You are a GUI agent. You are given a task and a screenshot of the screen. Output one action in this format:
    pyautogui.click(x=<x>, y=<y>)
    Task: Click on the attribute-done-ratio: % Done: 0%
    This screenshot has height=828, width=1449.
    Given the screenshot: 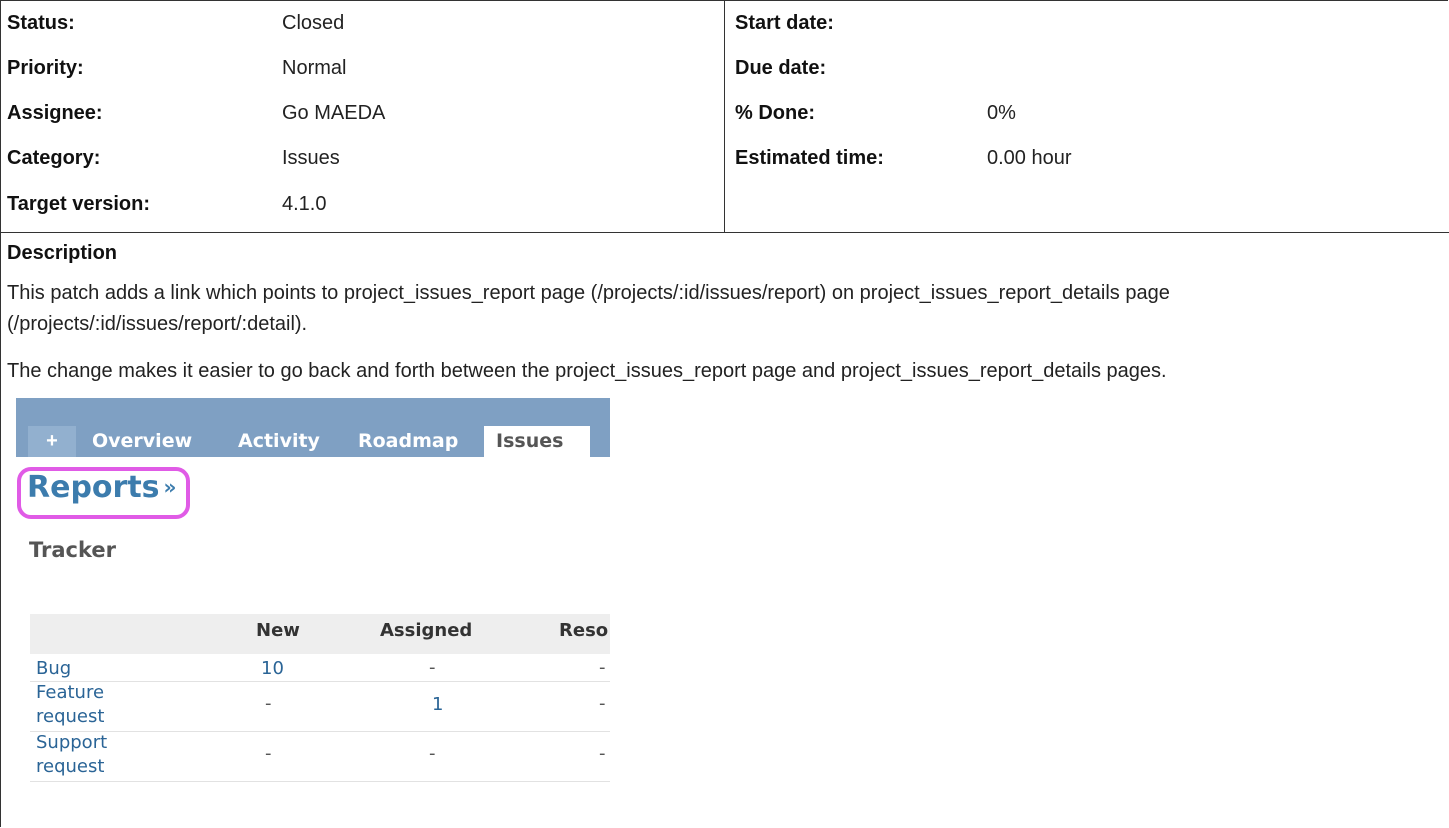 What is the action you would take?
    pyautogui.click(x=1087, y=112)
    